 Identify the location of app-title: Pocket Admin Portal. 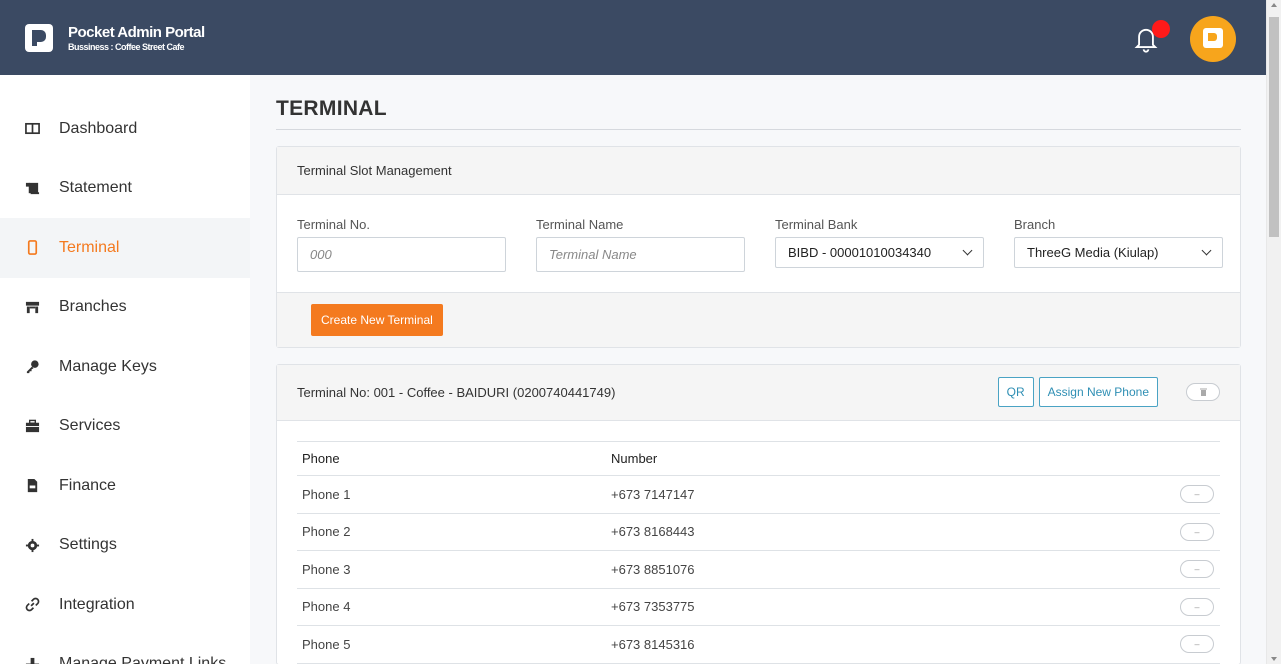
(136, 32).